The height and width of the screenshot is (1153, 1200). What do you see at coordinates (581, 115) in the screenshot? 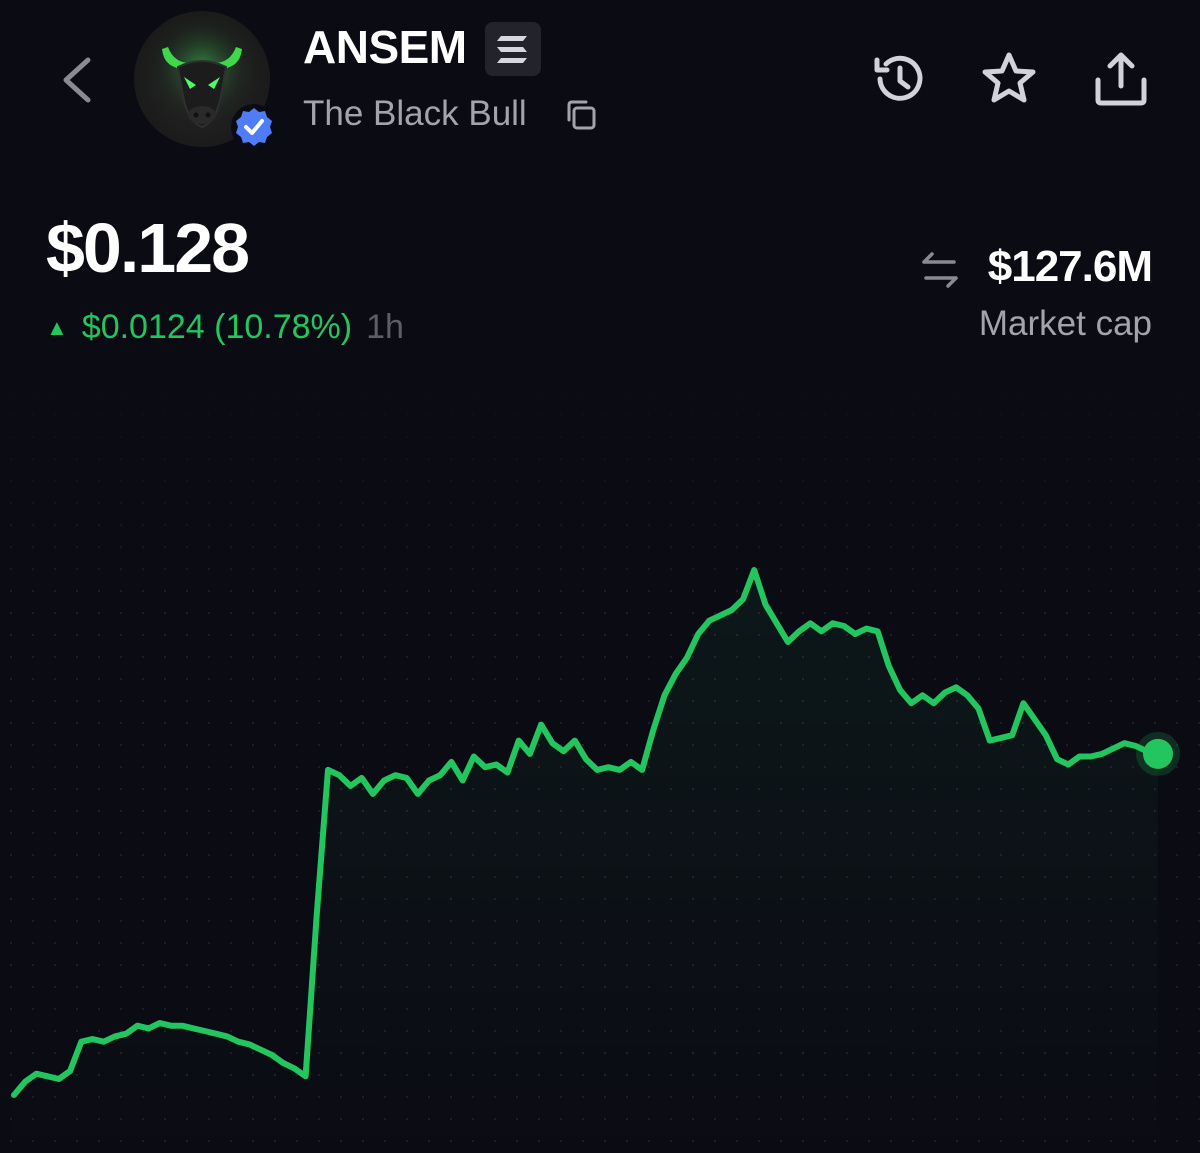
I see `copy-icon` at bounding box center [581, 115].